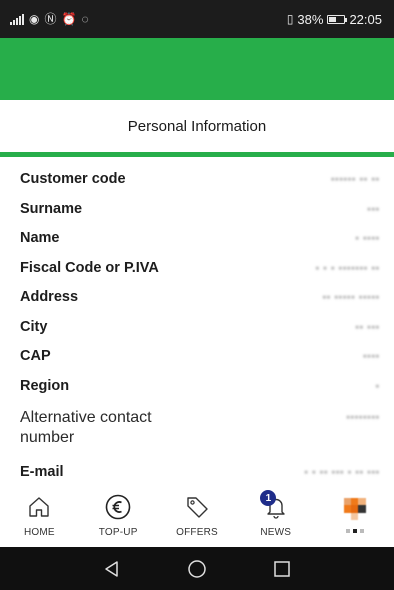 The image size is (394, 590). I want to click on field-value: ▪, so click(377, 386).